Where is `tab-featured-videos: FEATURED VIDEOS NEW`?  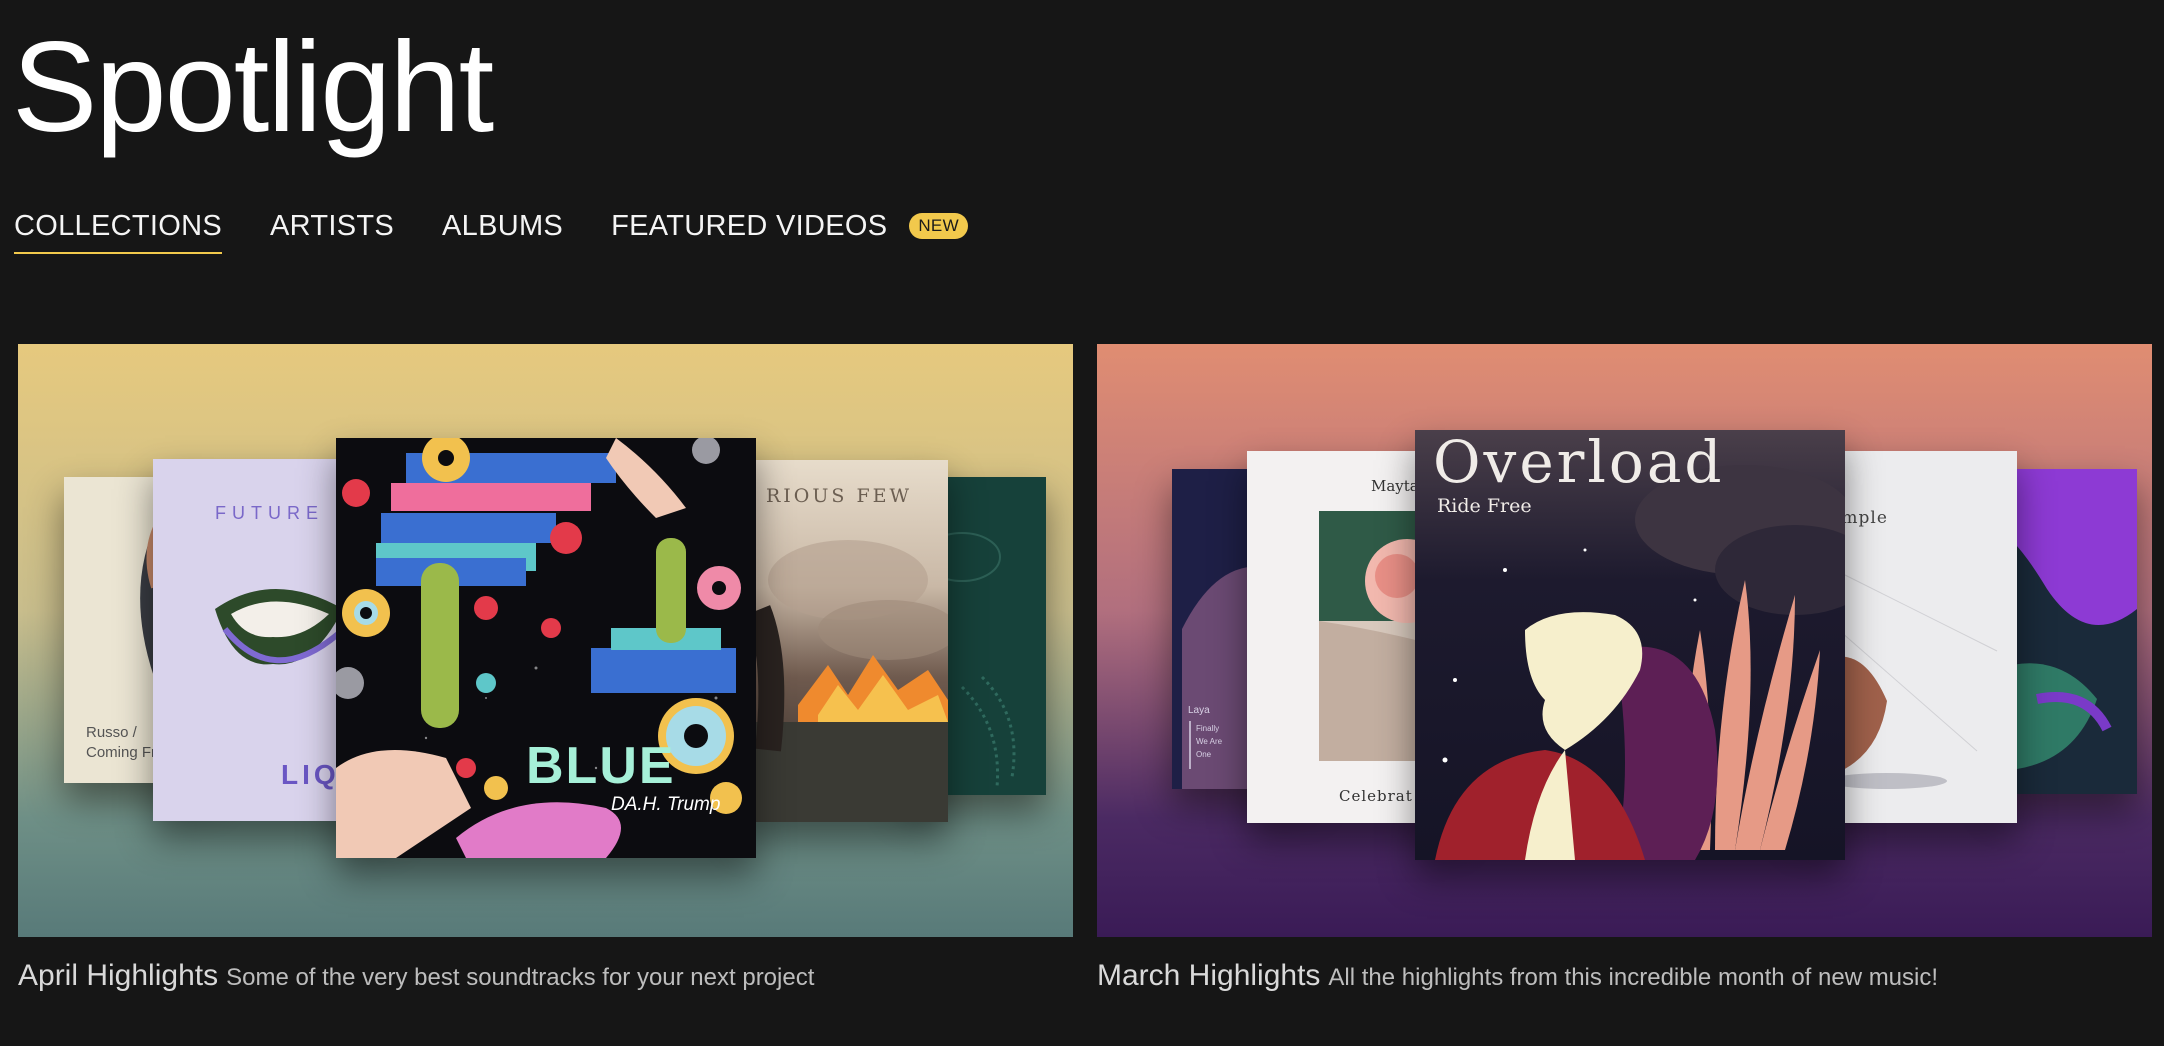 tab-featured-videos: FEATURED VIDEOS NEW is located at coordinates (789, 226).